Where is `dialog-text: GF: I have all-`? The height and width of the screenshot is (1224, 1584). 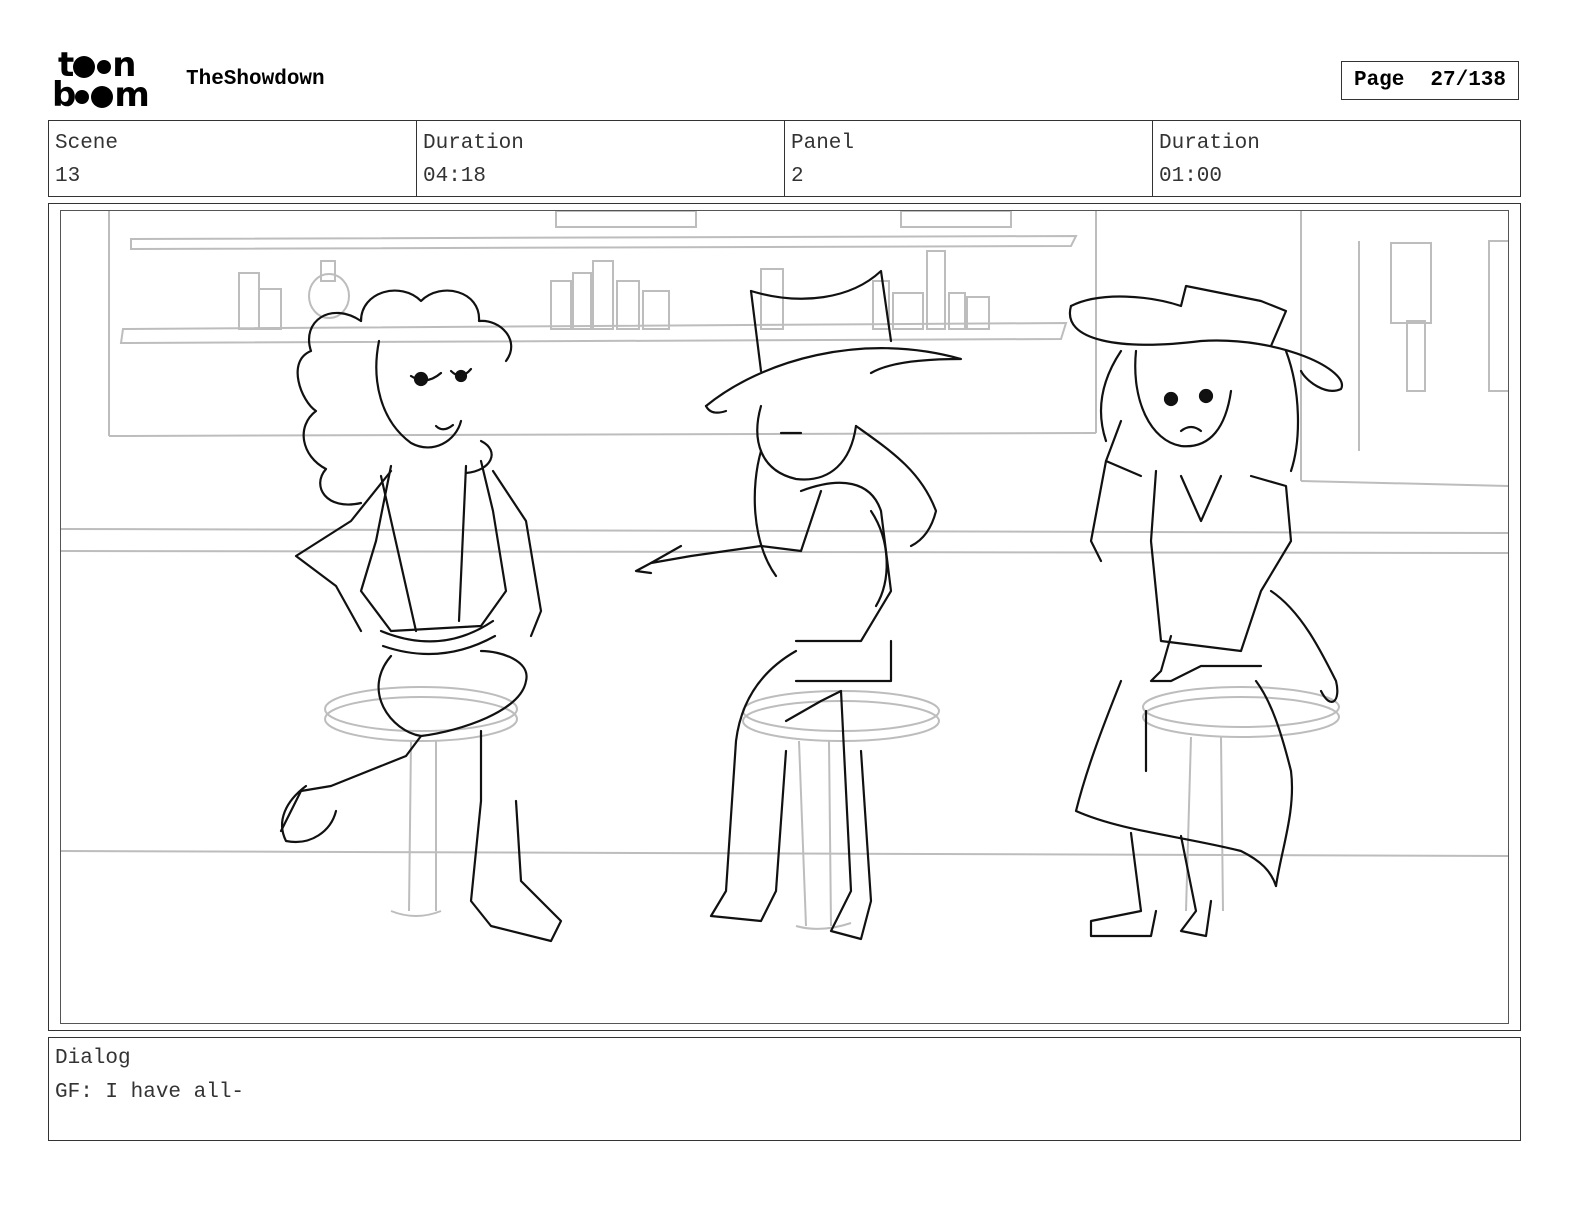
dialog-text: GF: I have all- is located at coordinates (150, 1092).